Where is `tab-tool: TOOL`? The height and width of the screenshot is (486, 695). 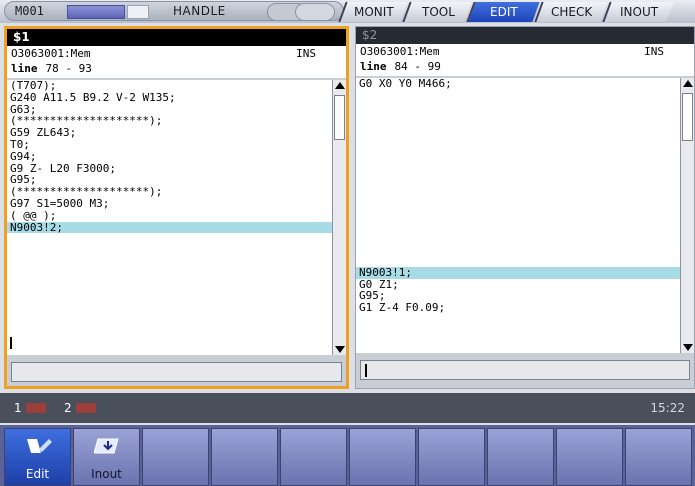
tab-tool: TOOL is located at coordinates (437, 12).